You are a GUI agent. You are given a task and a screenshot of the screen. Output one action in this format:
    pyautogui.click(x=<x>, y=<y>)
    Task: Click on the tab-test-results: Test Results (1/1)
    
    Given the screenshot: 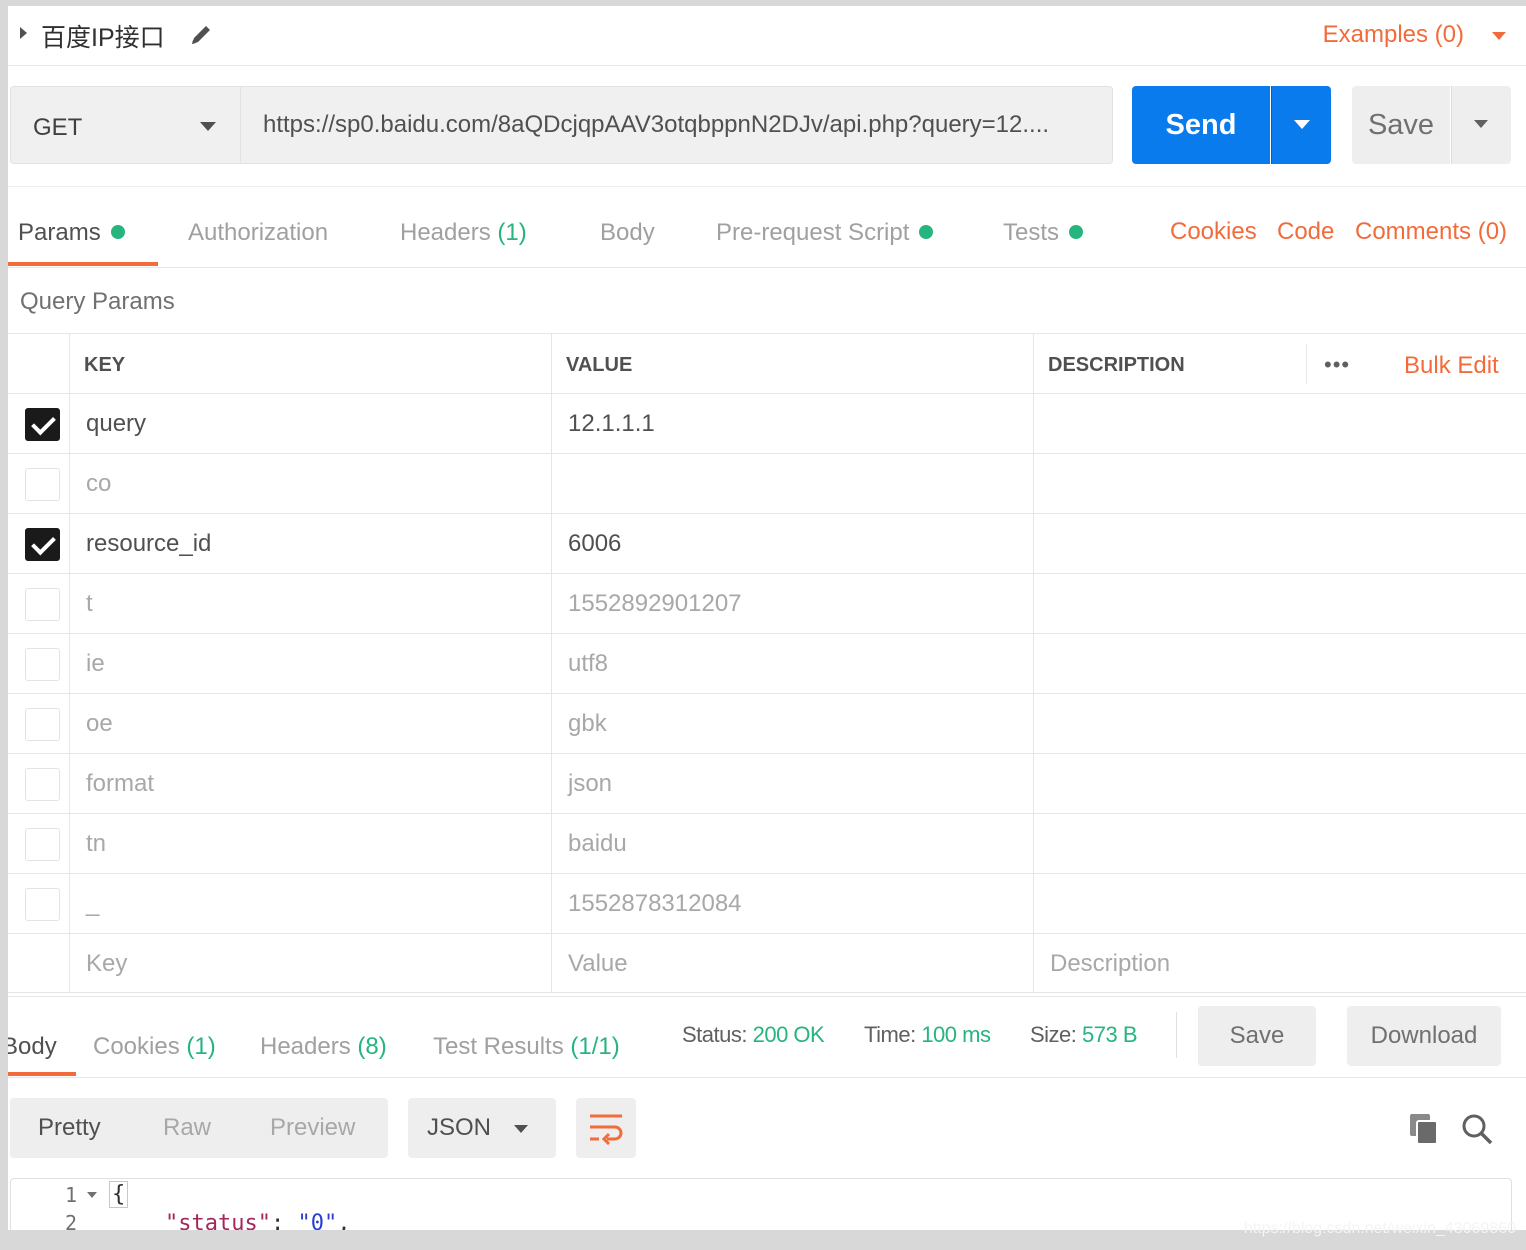 What is the action you would take?
    pyautogui.click(x=526, y=1047)
    